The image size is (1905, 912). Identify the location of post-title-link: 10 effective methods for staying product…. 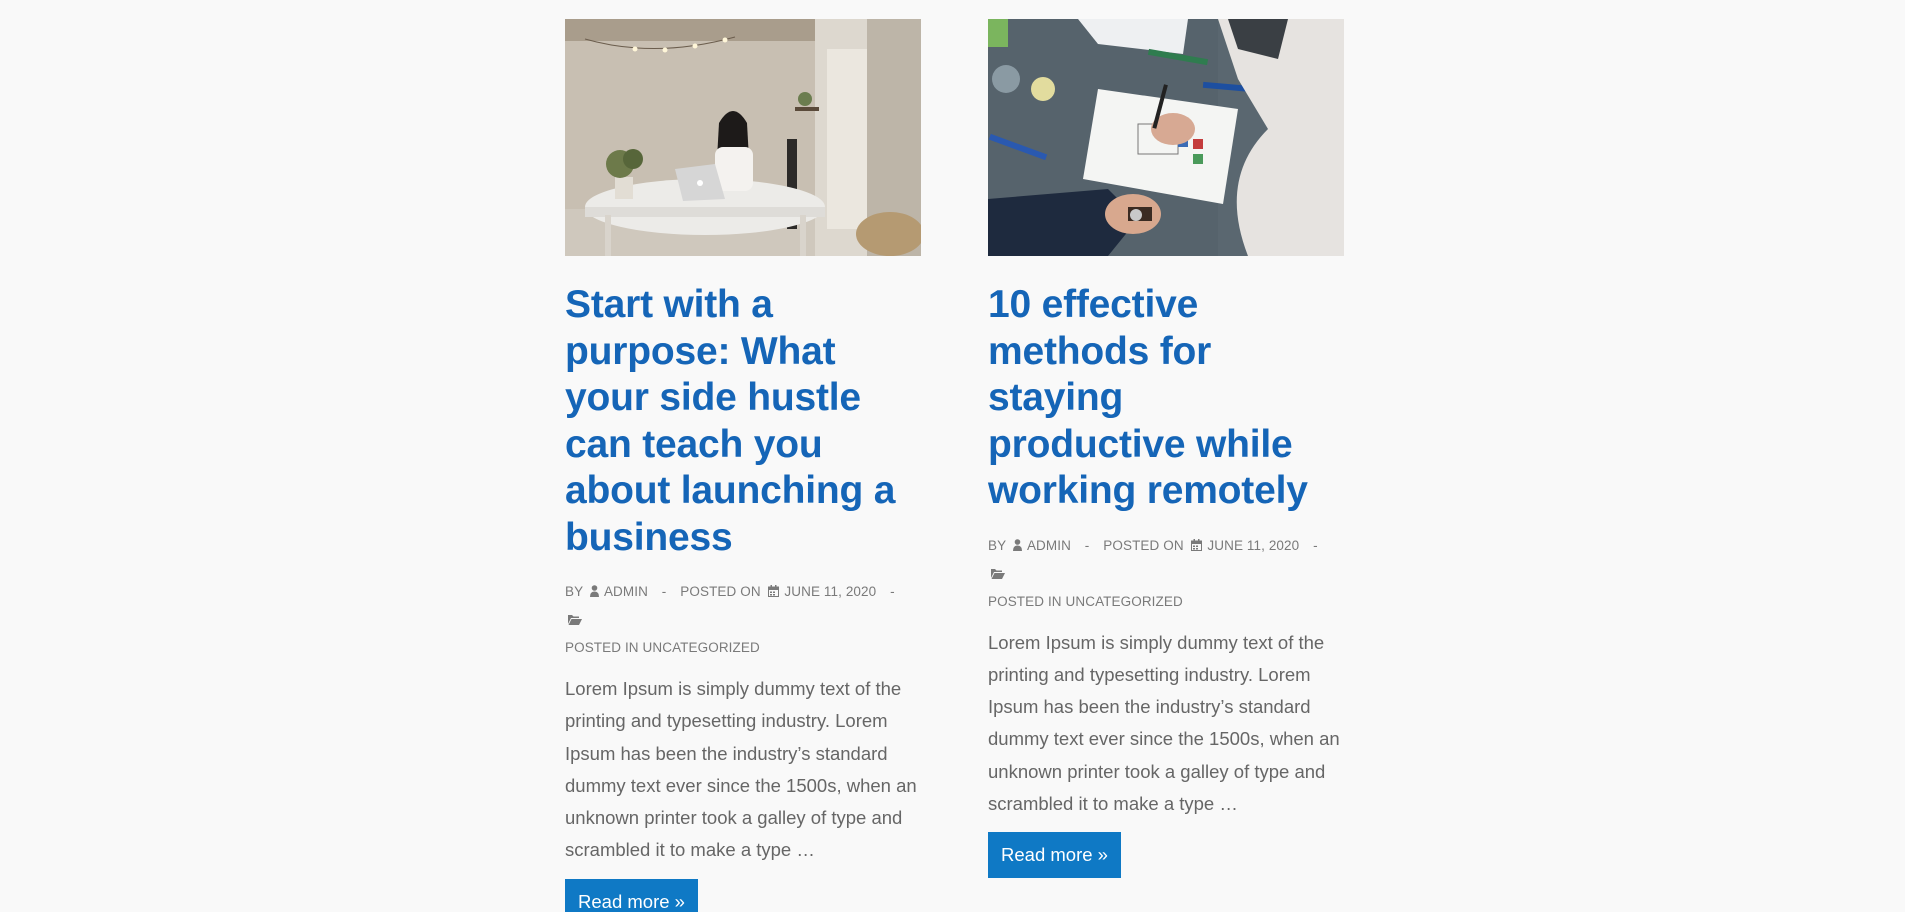
(1166, 398).